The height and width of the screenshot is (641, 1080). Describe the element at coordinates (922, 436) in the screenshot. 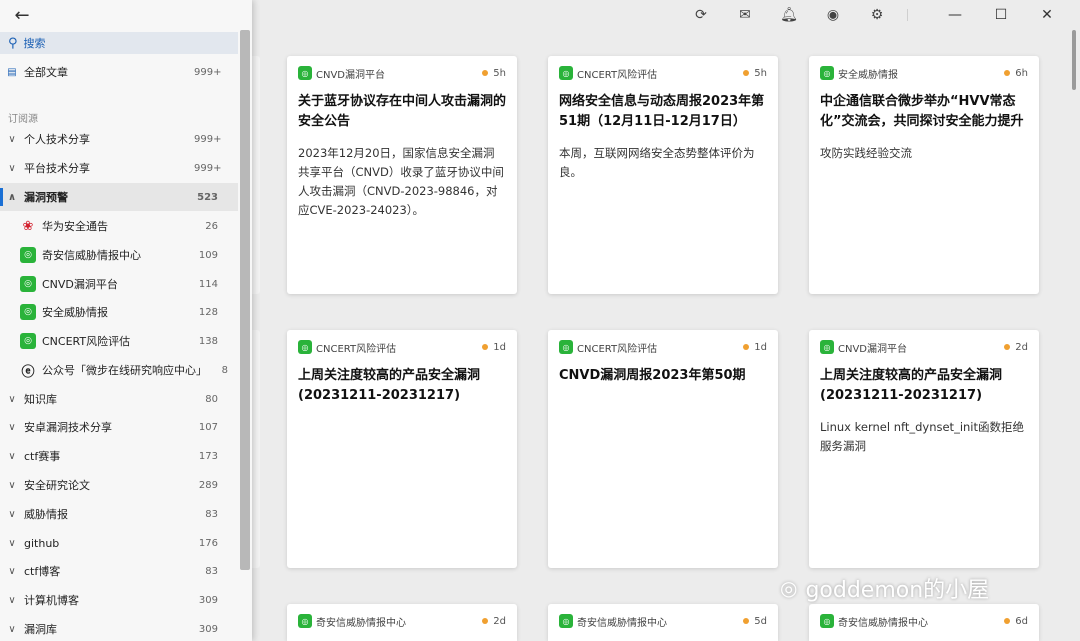

I see `card-description: Linux kernel nft_dynset_init函数拒绝服务漏洞` at that location.